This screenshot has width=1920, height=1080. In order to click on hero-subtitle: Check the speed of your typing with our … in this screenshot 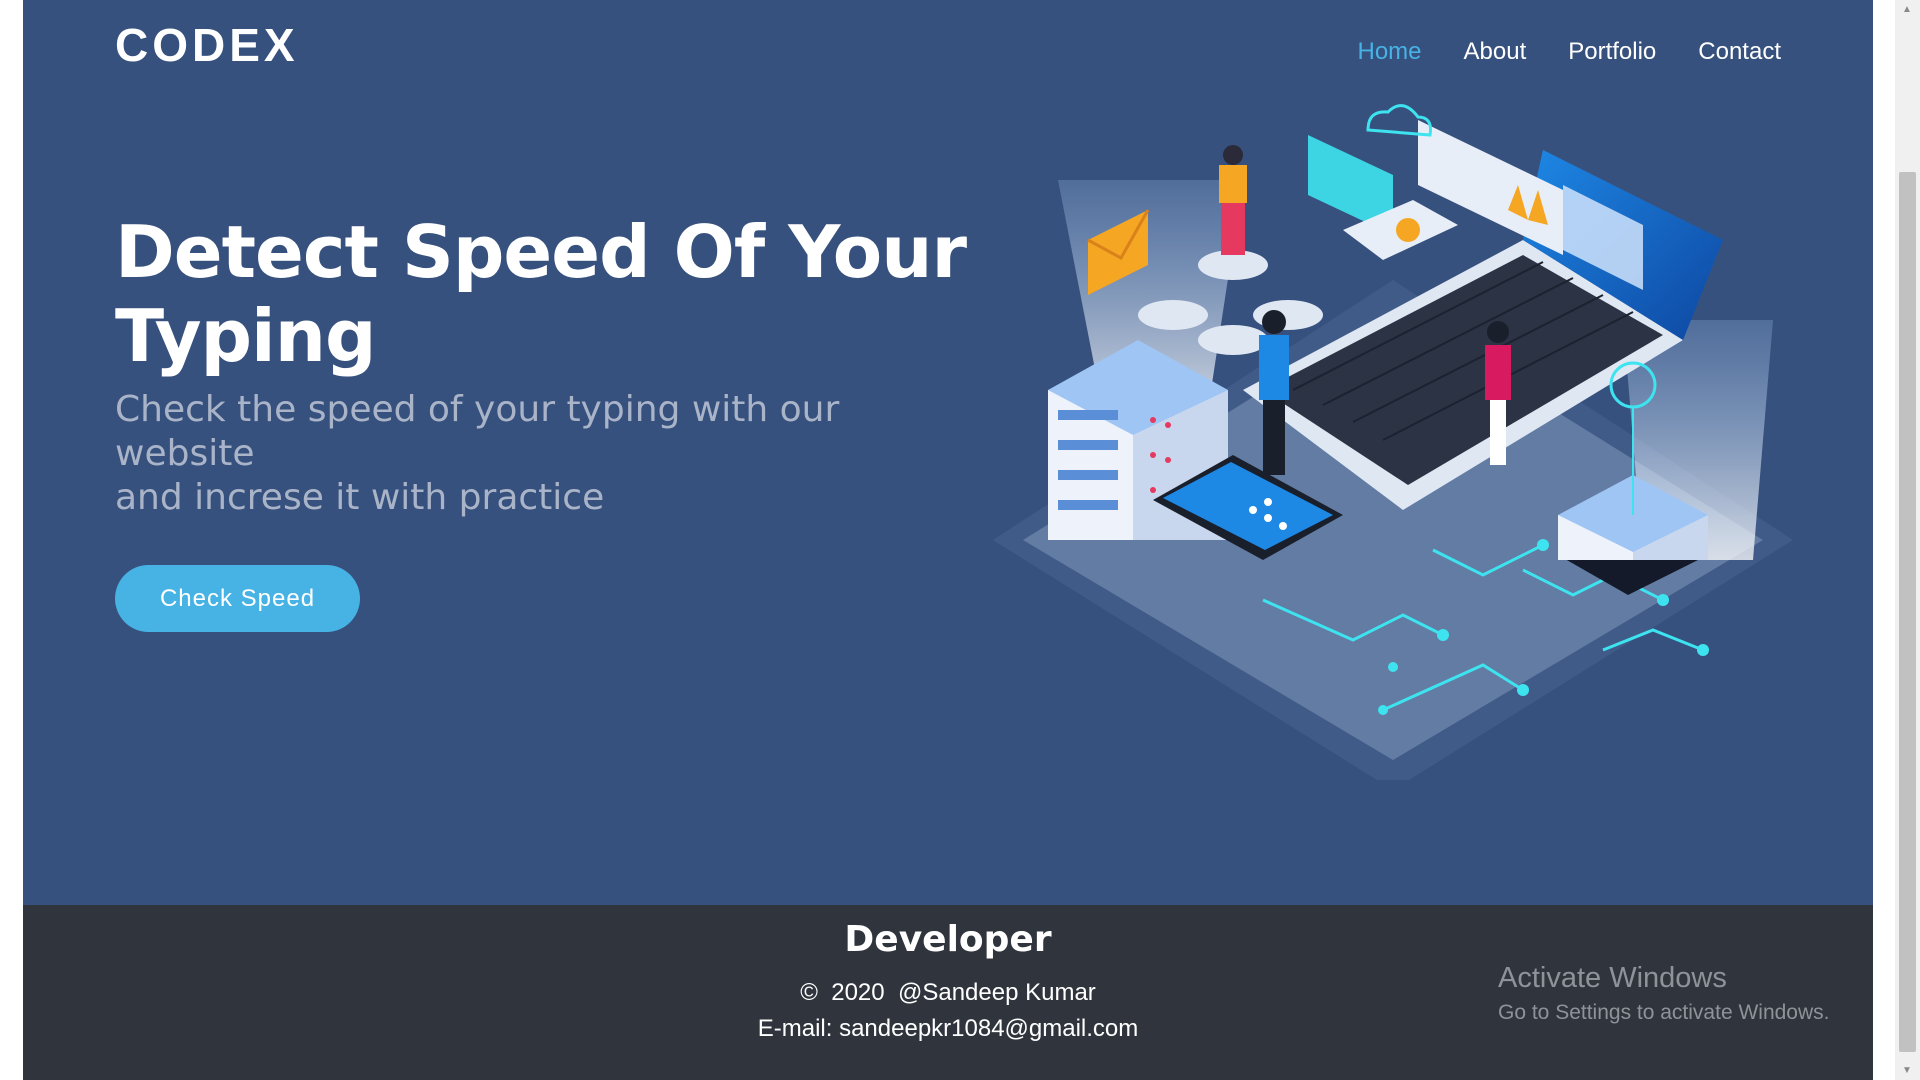, I will do `click(545, 454)`.